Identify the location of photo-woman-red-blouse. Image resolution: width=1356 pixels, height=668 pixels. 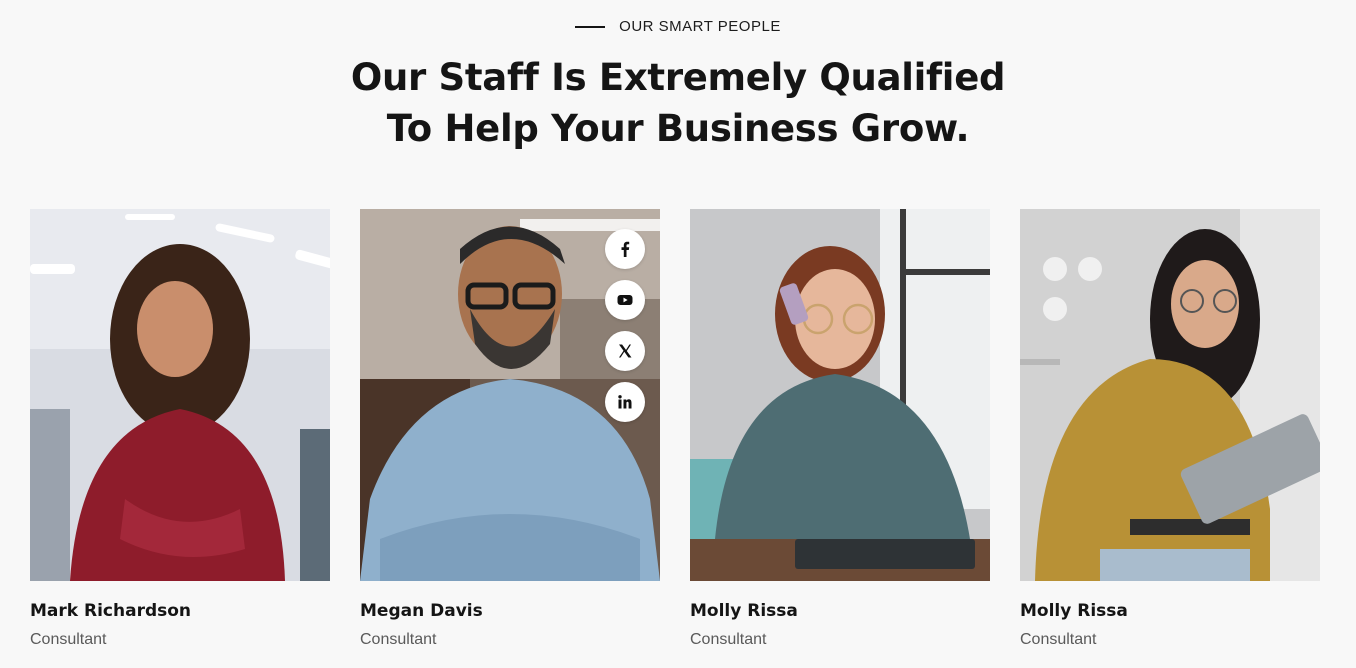
(180, 395).